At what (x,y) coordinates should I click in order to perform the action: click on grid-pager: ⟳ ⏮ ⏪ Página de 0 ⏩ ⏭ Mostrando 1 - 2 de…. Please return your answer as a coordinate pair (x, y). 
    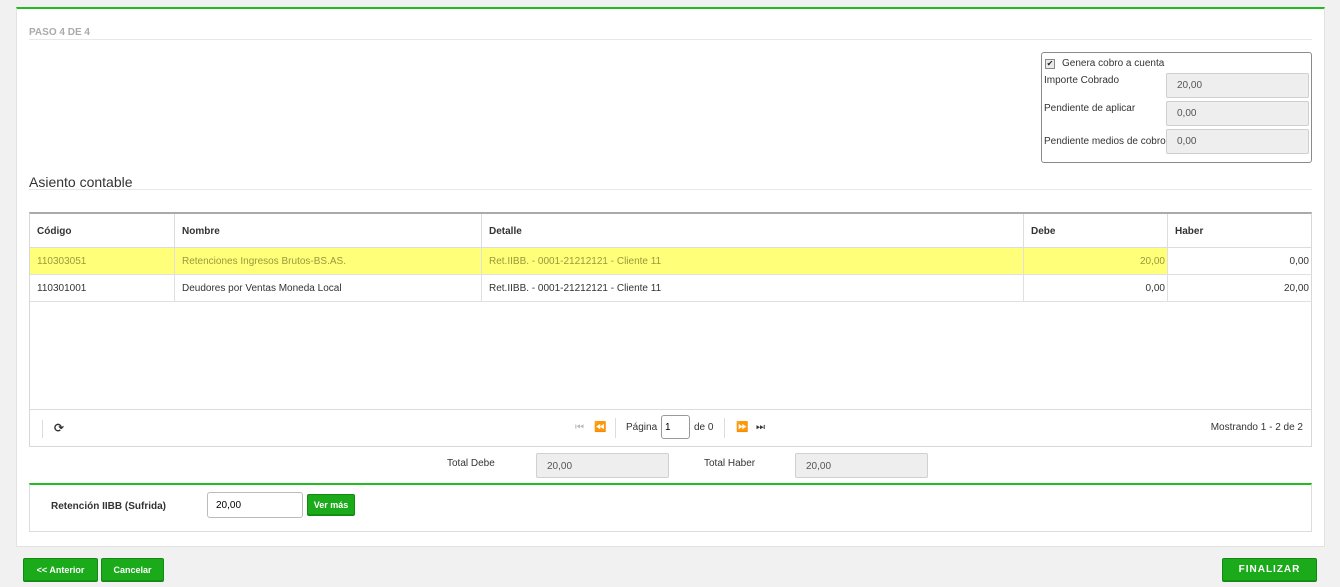
    Looking at the image, I should click on (670, 427).